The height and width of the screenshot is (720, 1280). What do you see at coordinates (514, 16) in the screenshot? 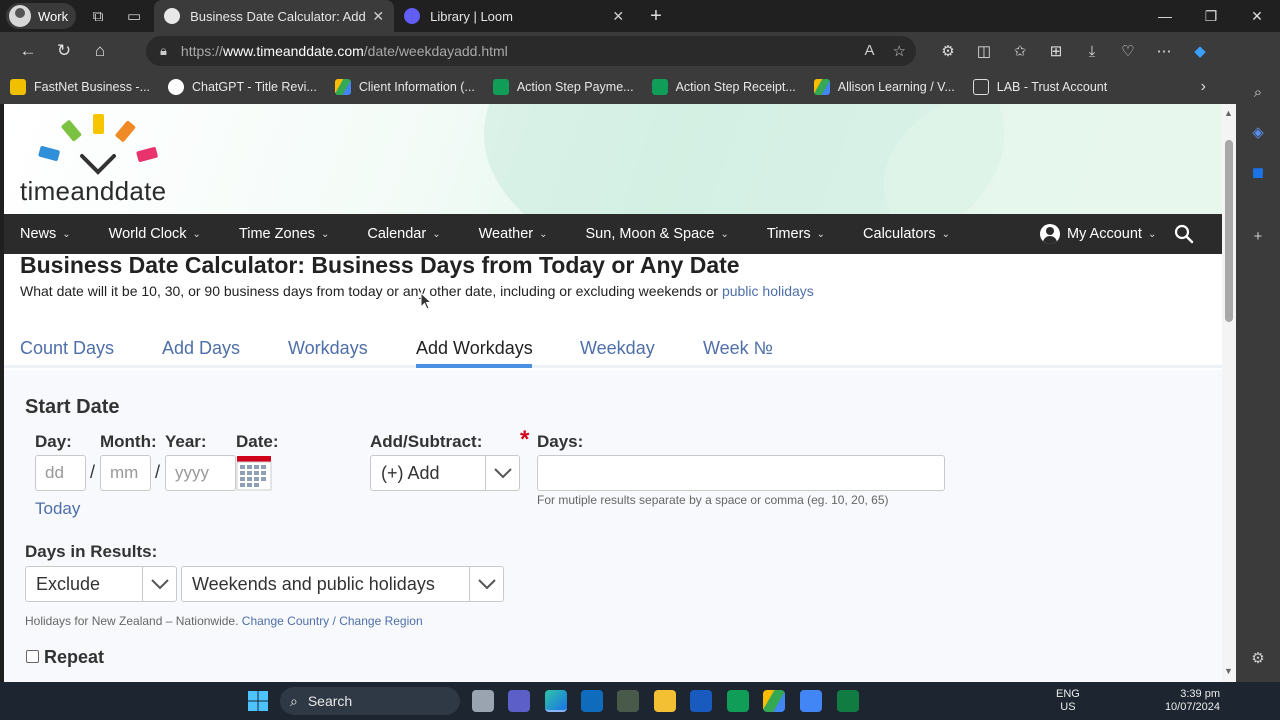
I see `browser-tab-loom: Library | Loom ✕` at bounding box center [514, 16].